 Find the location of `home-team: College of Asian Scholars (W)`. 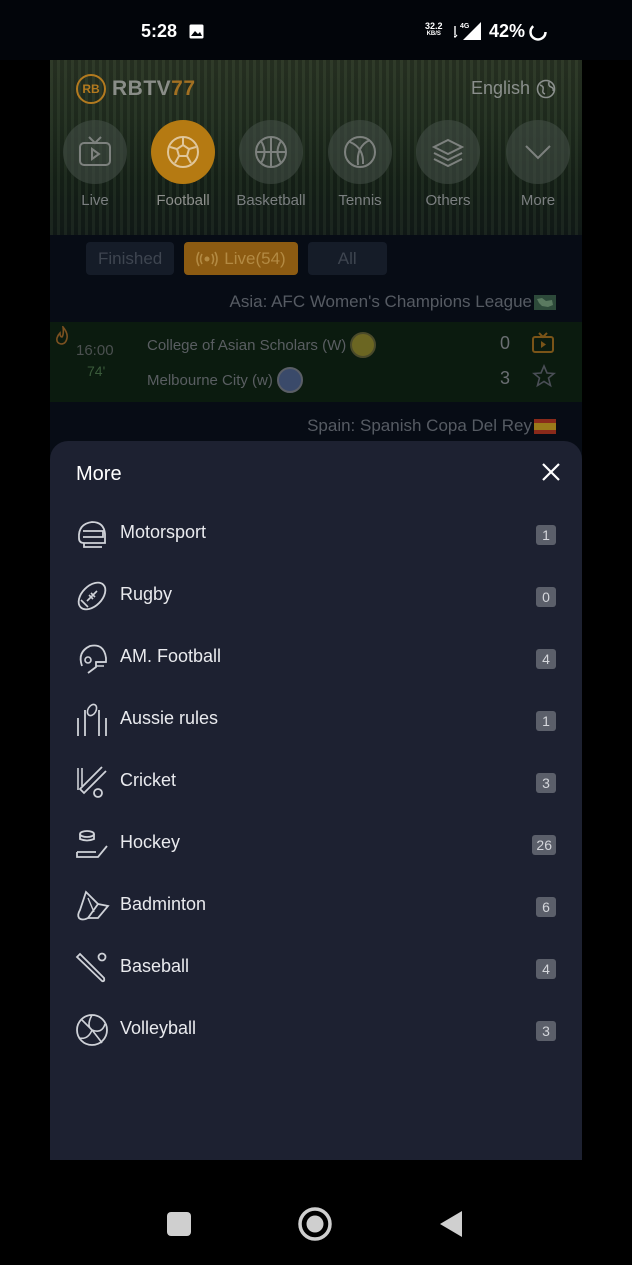

home-team: College of Asian Scholars (W) is located at coordinates (262, 345).